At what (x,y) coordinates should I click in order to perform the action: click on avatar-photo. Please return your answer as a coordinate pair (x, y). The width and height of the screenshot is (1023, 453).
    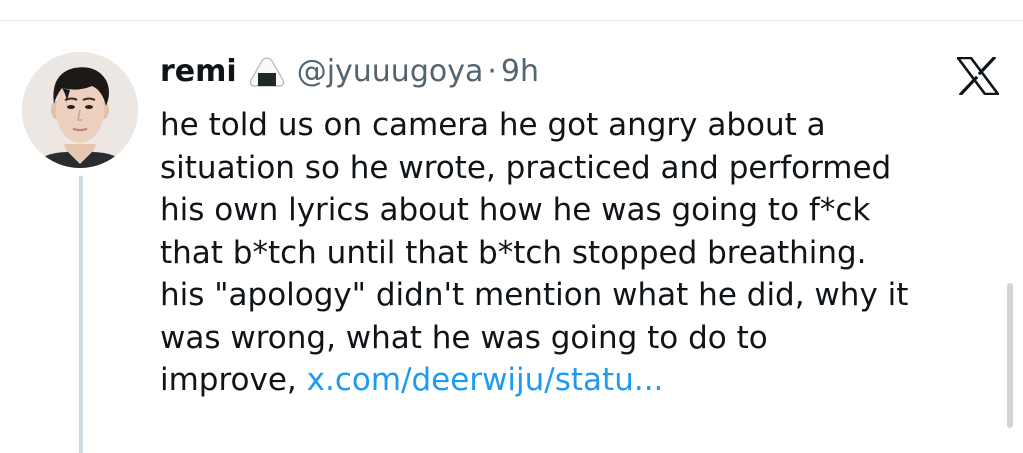
    Looking at the image, I should click on (80, 110).